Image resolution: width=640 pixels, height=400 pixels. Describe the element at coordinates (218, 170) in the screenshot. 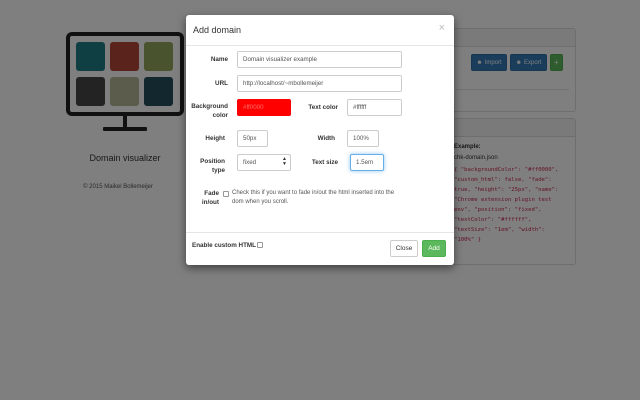

I see `position-type-label-line2: type` at that location.